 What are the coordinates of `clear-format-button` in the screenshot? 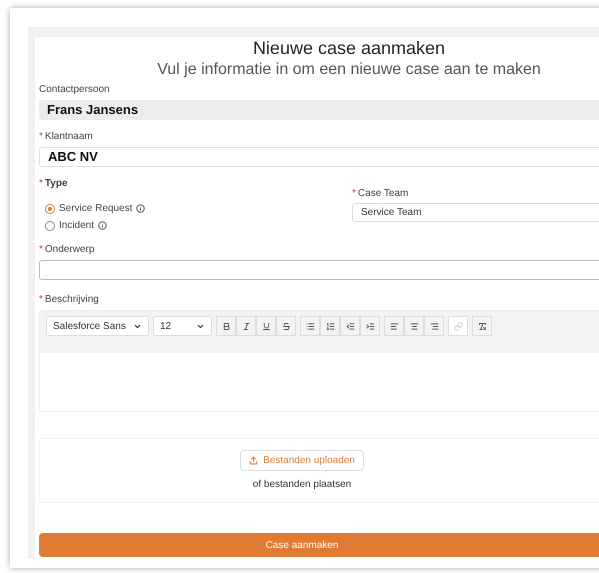 It's located at (482, 326).